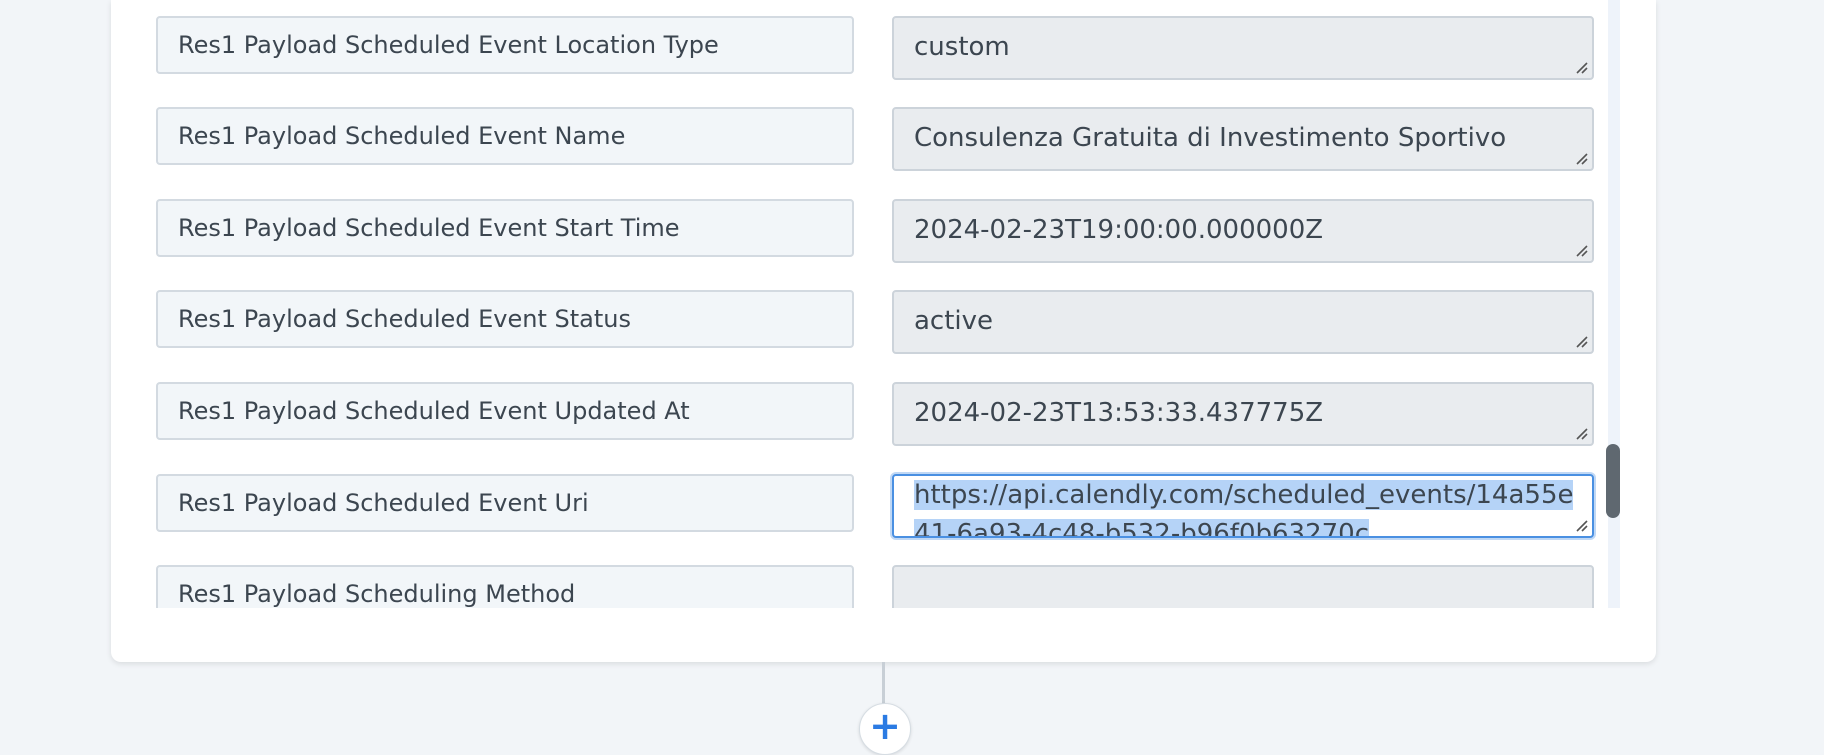  What do you see at coordinates (1613, 481) in the screenshot?
I see `scrollbar-thumb` at bounding box center [1613, 481].